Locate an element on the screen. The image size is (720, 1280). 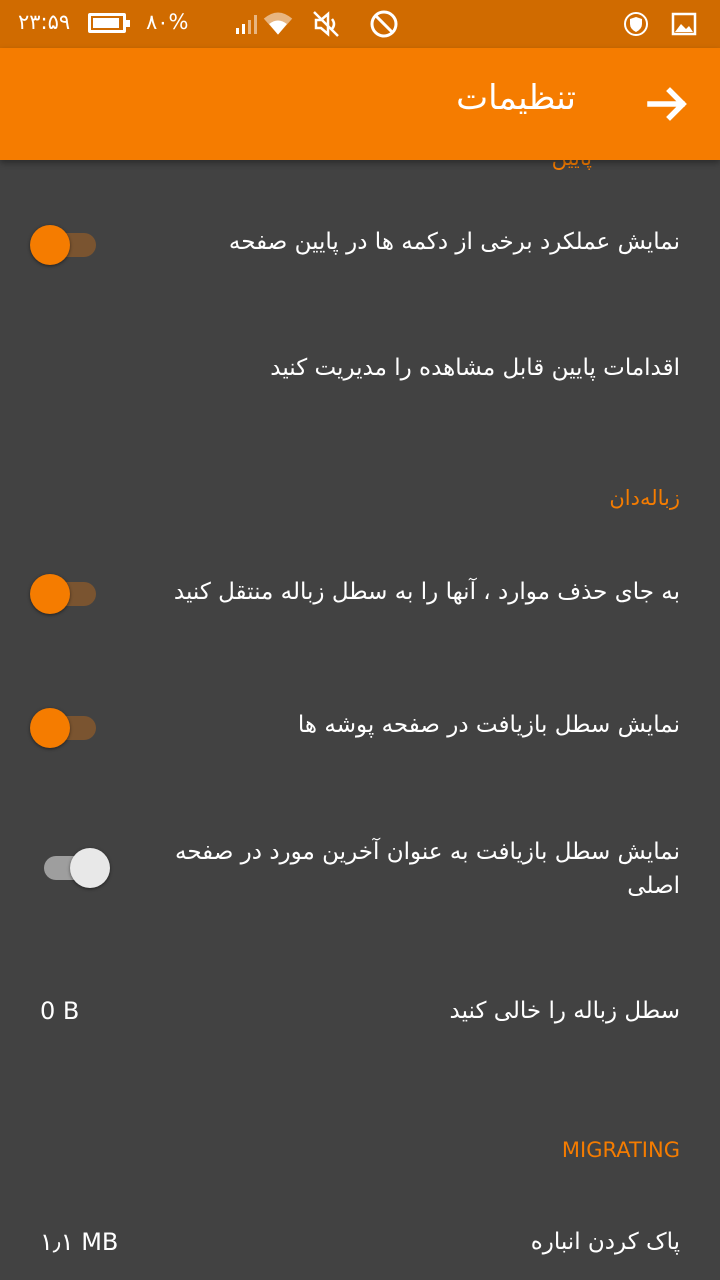
mute-icon is located at coordinates (326, 24).